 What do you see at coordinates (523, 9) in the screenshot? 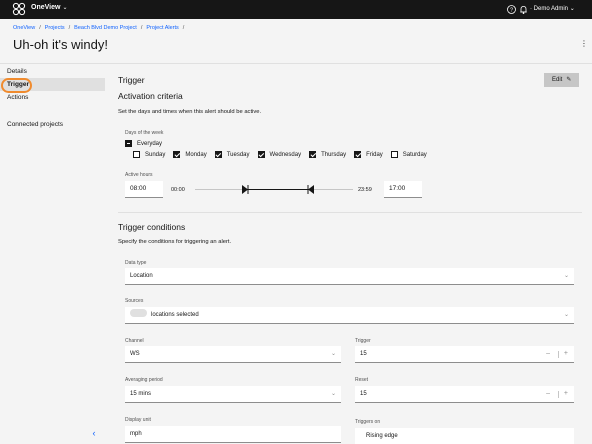
I see `notification-bell-icon` at bounding box center [523, 9].